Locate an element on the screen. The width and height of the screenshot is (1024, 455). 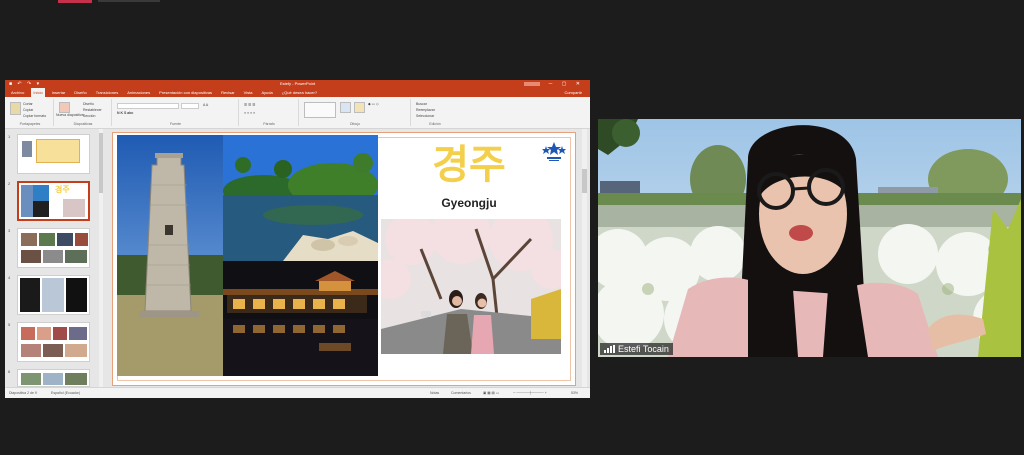
ppt-title-bar: ■ ↶ ↷ ▾ Estefy - PowerPoint ─ ▢ ✕ is located at coordinates (297, 84).